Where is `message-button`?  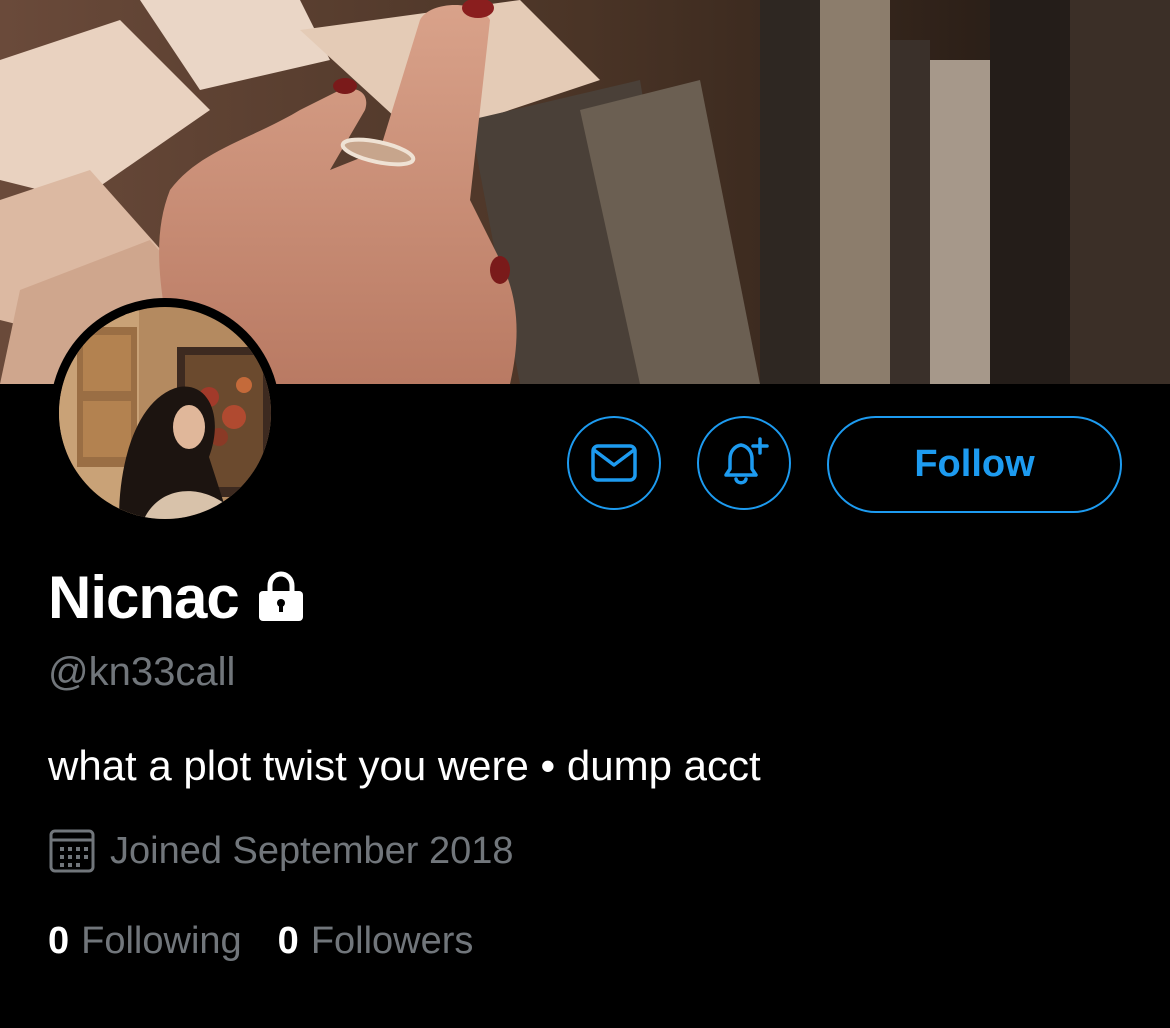 message-button is located at coordinates (614, 463).